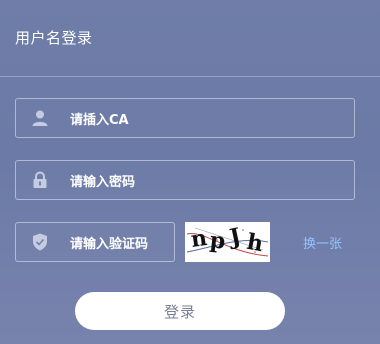 The image size is (380, 344). What do you see at coordinates (109, 244) in the screenshot?
I see `captcha-field-label: 请输入验证码` at bounding box center [109, 244].